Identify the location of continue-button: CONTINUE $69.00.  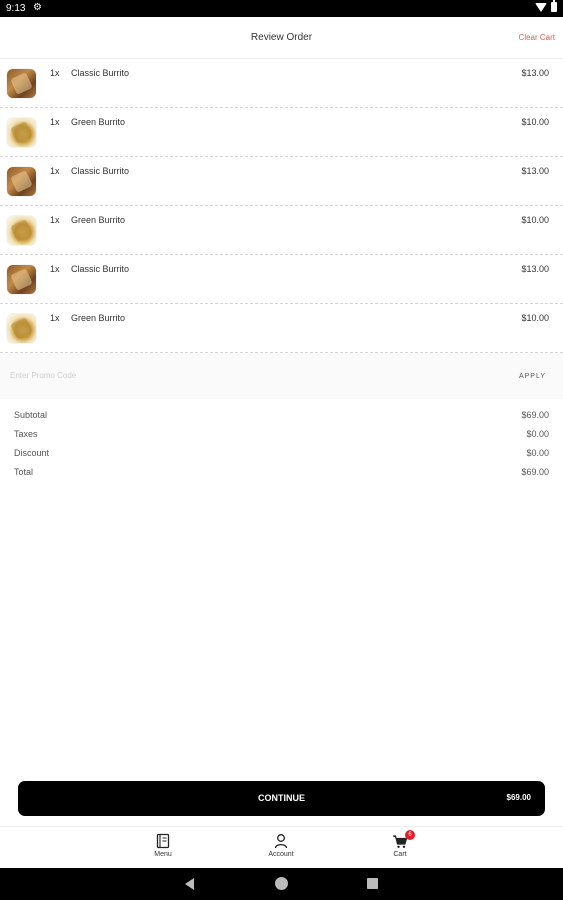
(281, 798).